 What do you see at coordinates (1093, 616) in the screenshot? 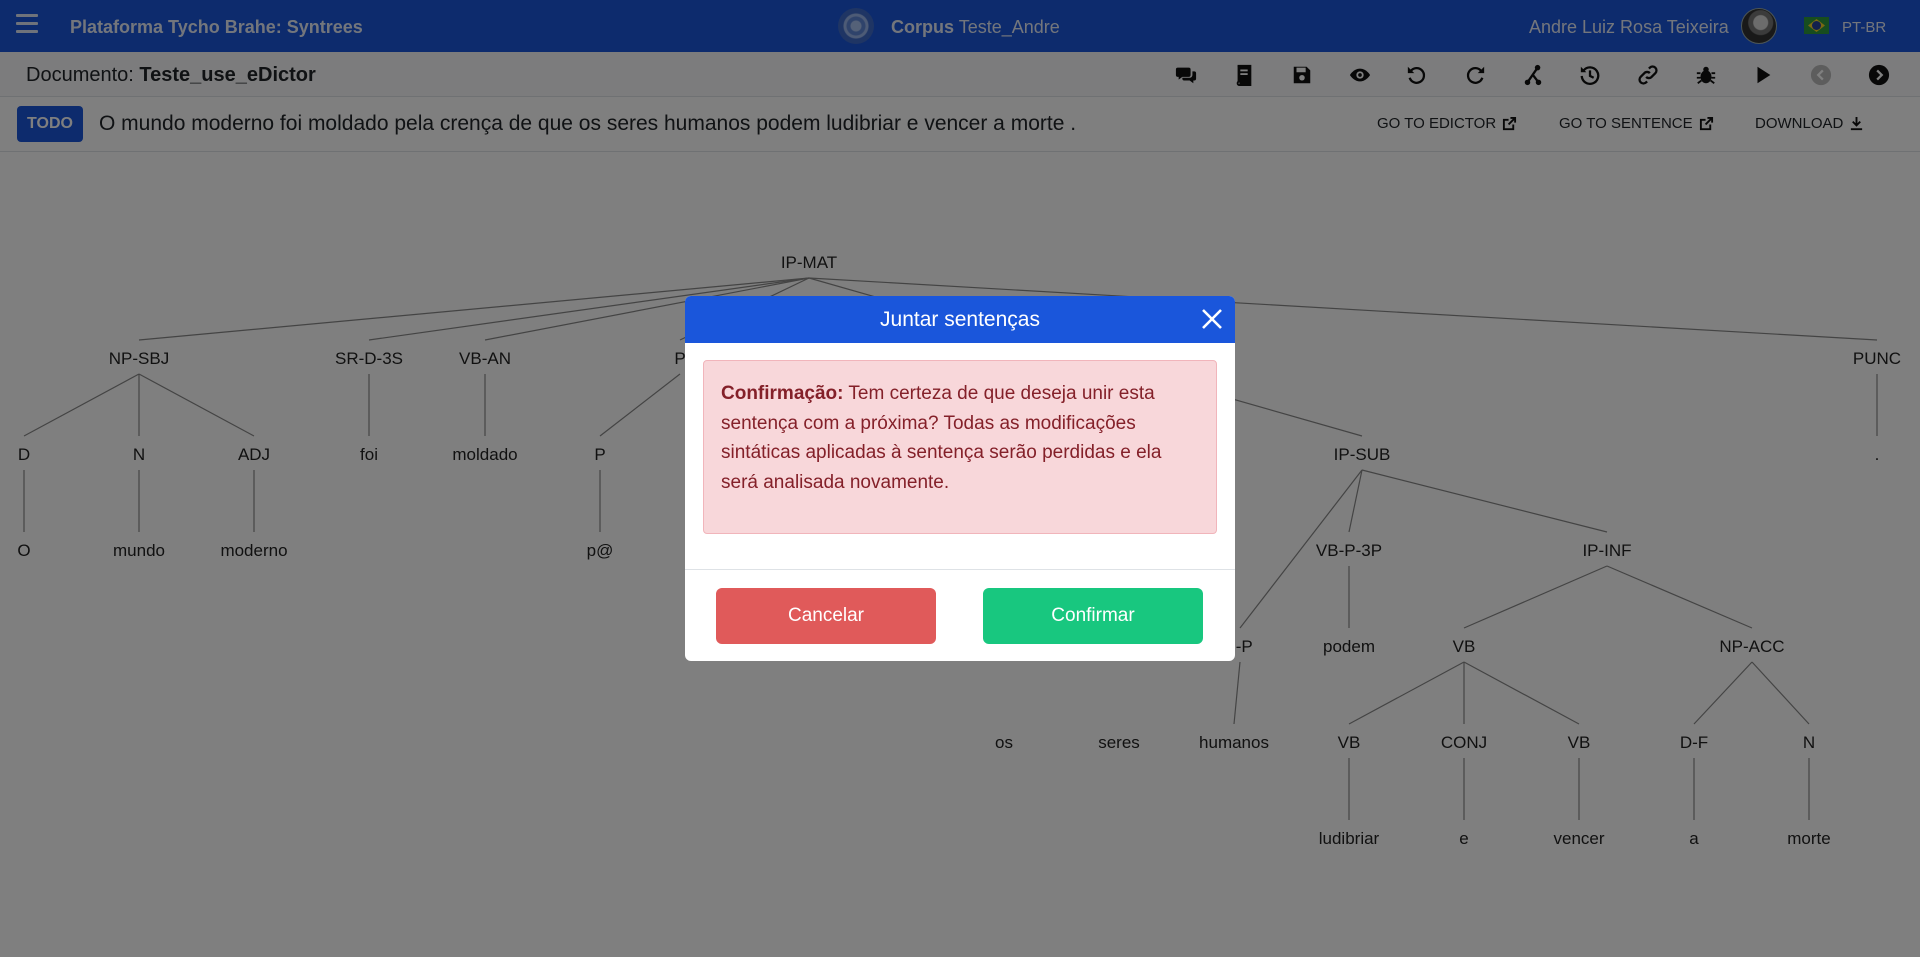
I see `confirm-button: Confirmar` at bounding box center [1093, 616].